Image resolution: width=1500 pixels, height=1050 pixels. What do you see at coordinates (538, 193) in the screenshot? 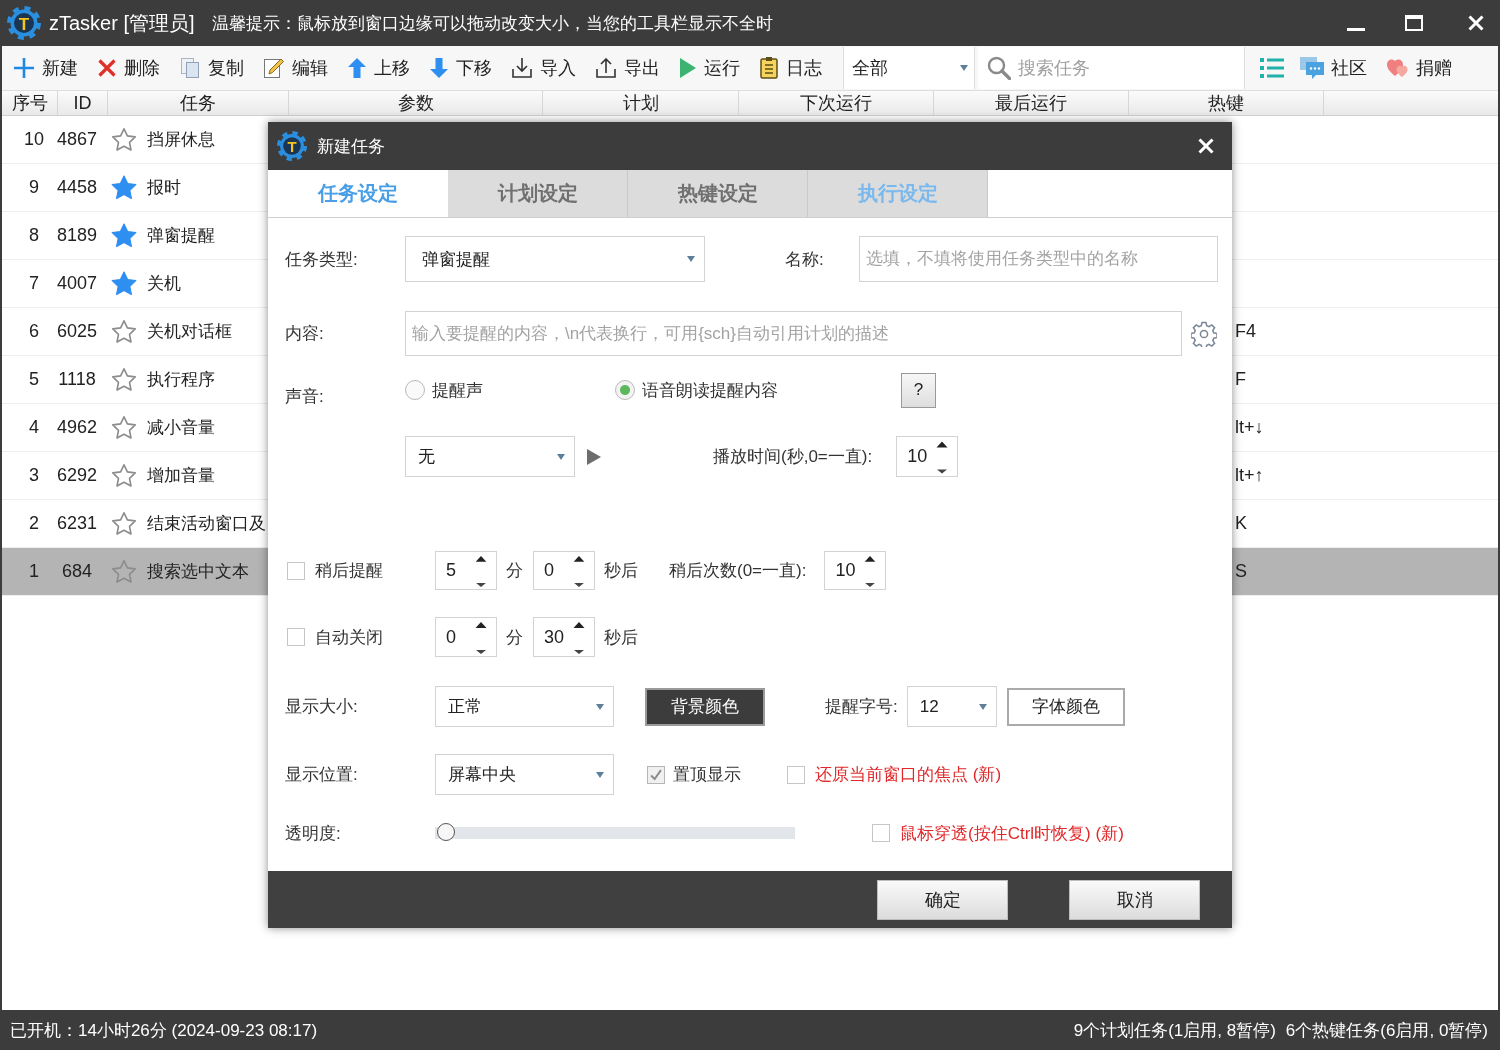
I see `tab: 计划设定` at bounding box center [538, 193].